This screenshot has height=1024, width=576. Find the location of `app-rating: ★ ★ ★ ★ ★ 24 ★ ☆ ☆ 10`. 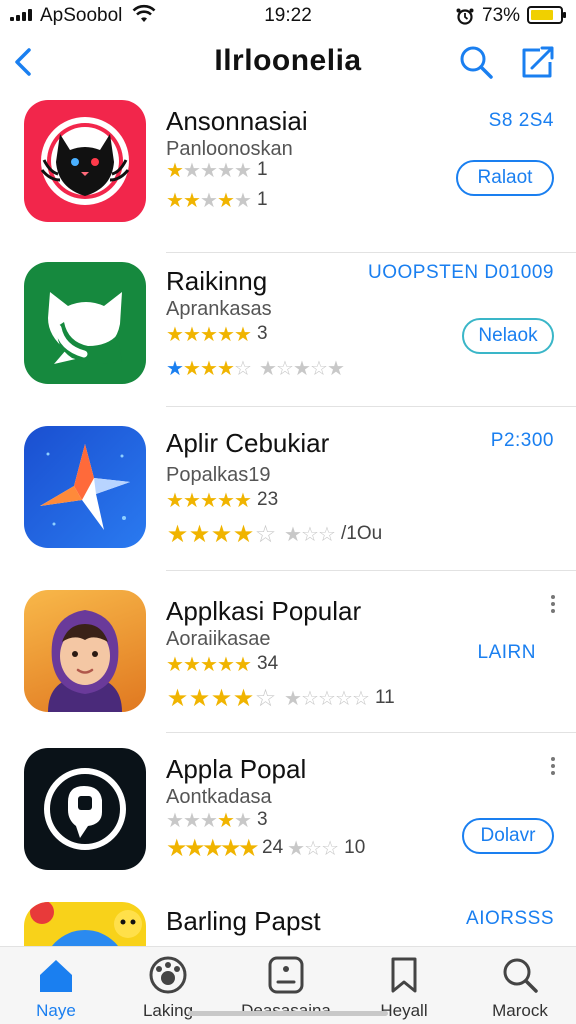

app-rating: ★ ★ ★ ★ ★ 24 ★ ☆ ☆ 10 is located at coordinates (266, 848).